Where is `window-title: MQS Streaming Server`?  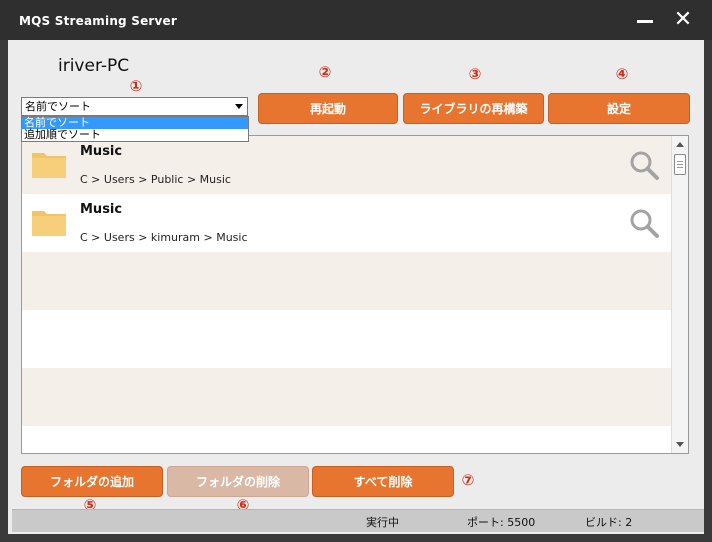
window-title: MQS Streaming Server is located at coordinates (98, 21).